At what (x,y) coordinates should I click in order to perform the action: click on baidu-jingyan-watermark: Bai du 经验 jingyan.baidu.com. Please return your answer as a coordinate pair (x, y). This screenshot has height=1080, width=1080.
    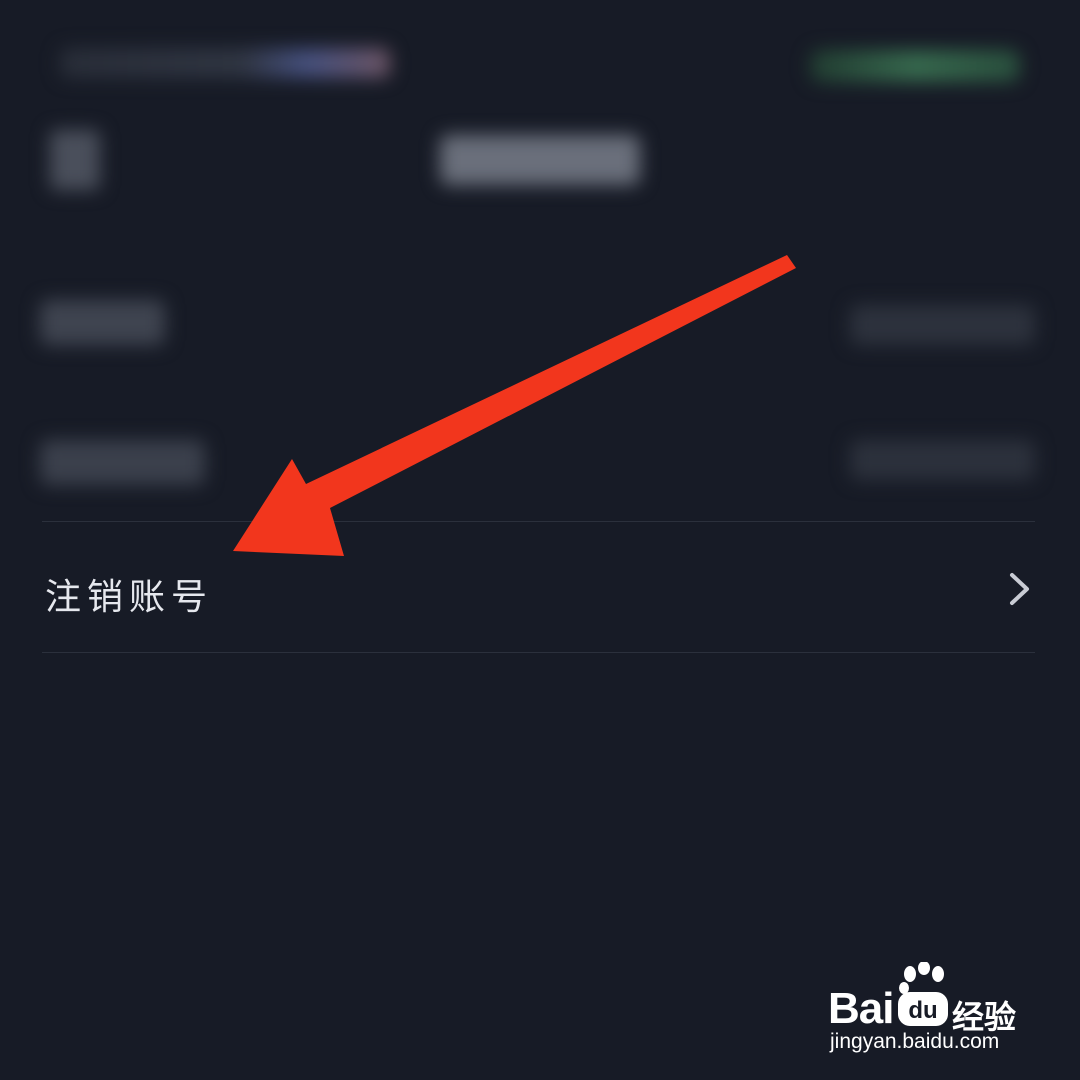
    Looking at the image, I should click on (933, 1012).